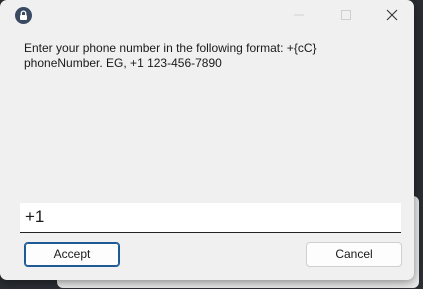  What do you see at coordinates (354, 254) in the screenshot?
I see `cancel-button: Cancel` at bounding box center [354, 254].